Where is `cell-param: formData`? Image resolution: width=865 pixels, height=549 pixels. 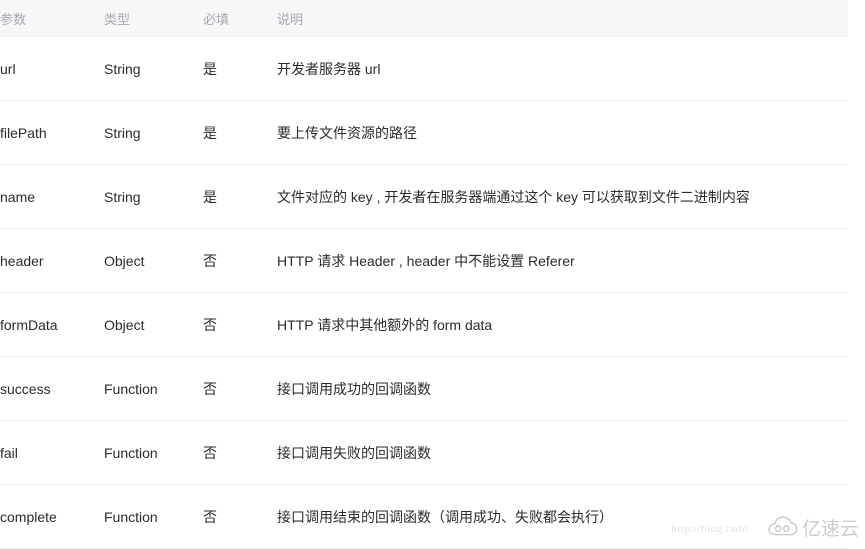
cell-param: formData is located at coordinates (52, 324).